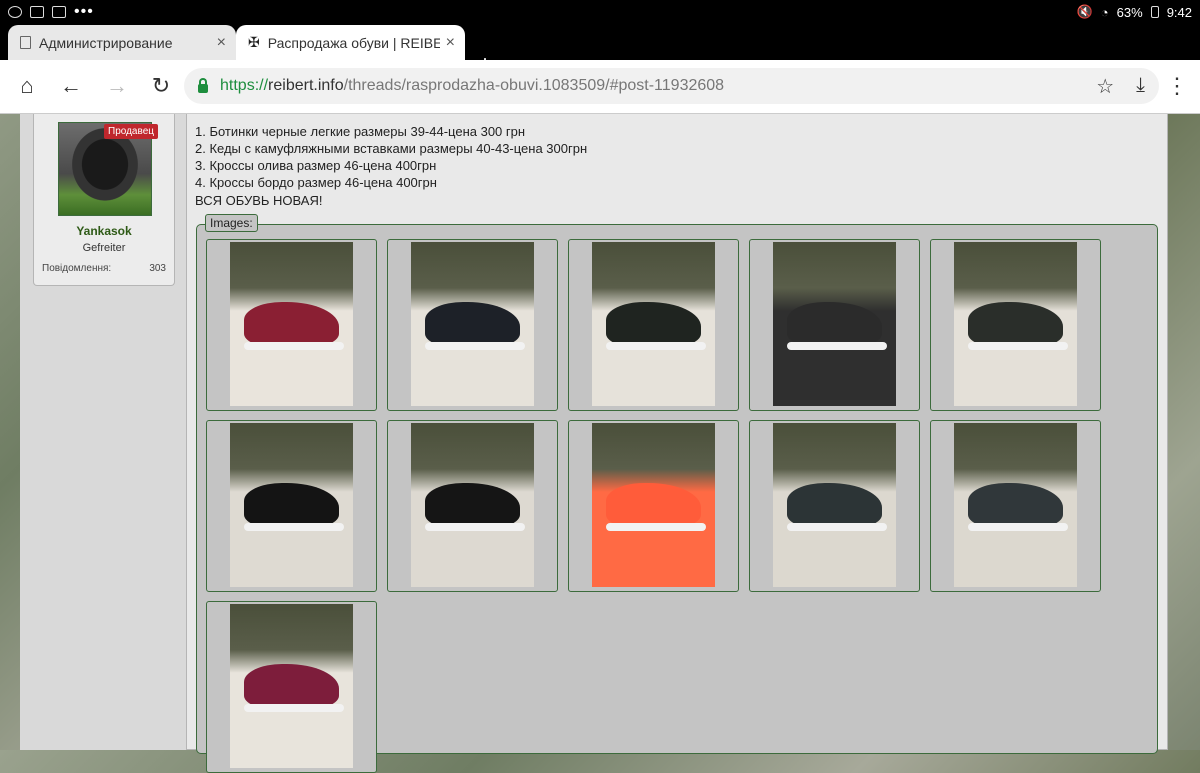  Describe the element at coordinates (353, 42) in the screenshot. I see `tab-title: Распродажа обуви | REIBER` at that location.